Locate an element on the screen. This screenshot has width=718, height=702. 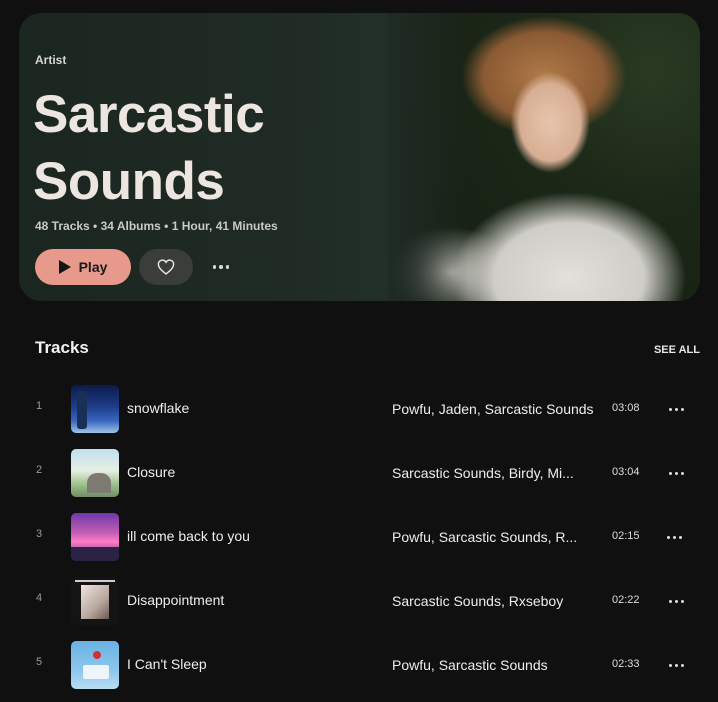
see-all-link: SEE ALL is located at coordinates (677, 350).